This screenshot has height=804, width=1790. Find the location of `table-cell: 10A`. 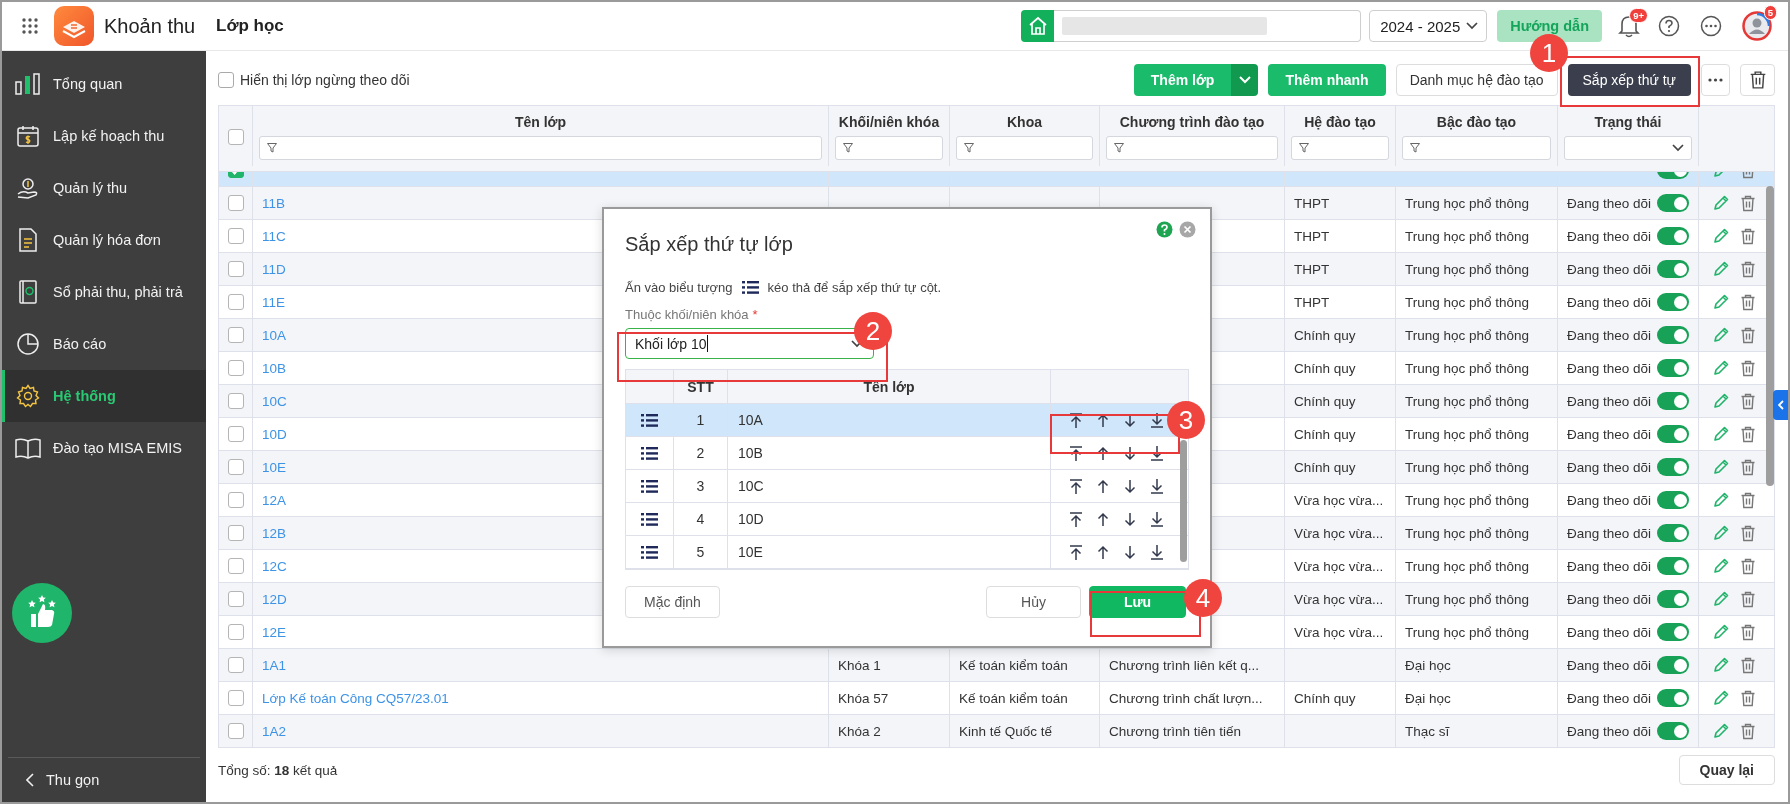

table-cell: 10A is located at coordinates (750, 420).